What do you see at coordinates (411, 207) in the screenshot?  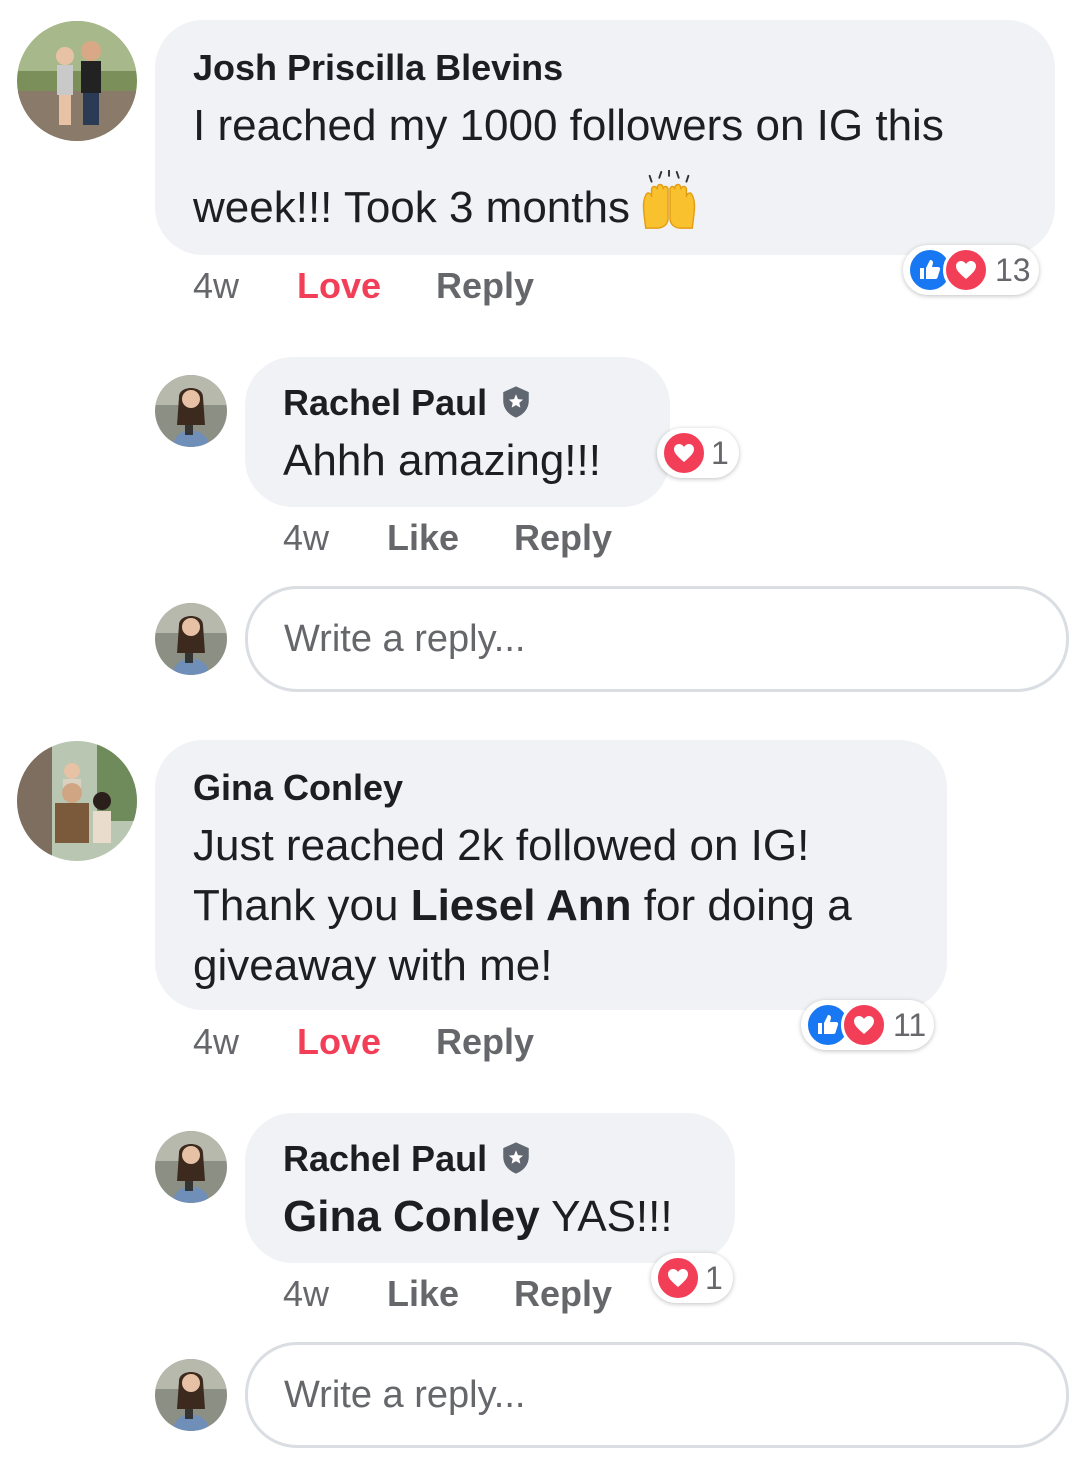 I see `comment-text-span: week!!! Took 3 months` at bounding box center [411, 207].